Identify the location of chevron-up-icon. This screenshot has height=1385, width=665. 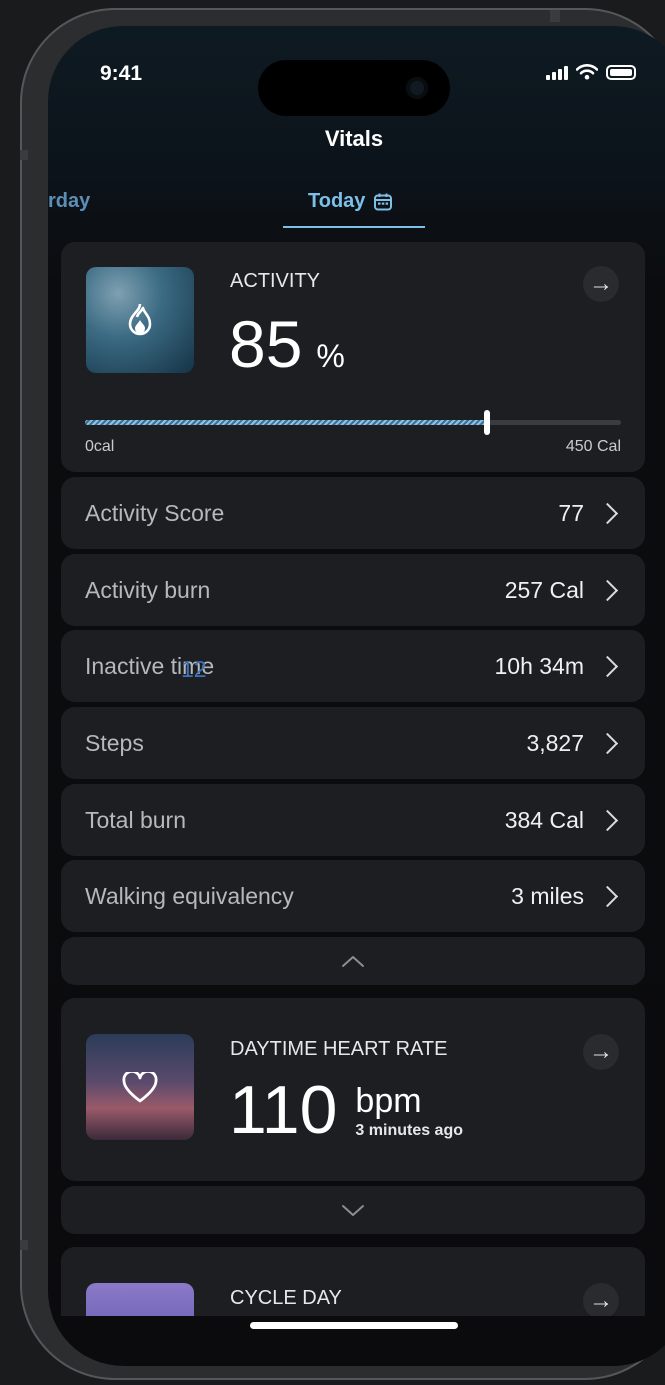
(353, 961).